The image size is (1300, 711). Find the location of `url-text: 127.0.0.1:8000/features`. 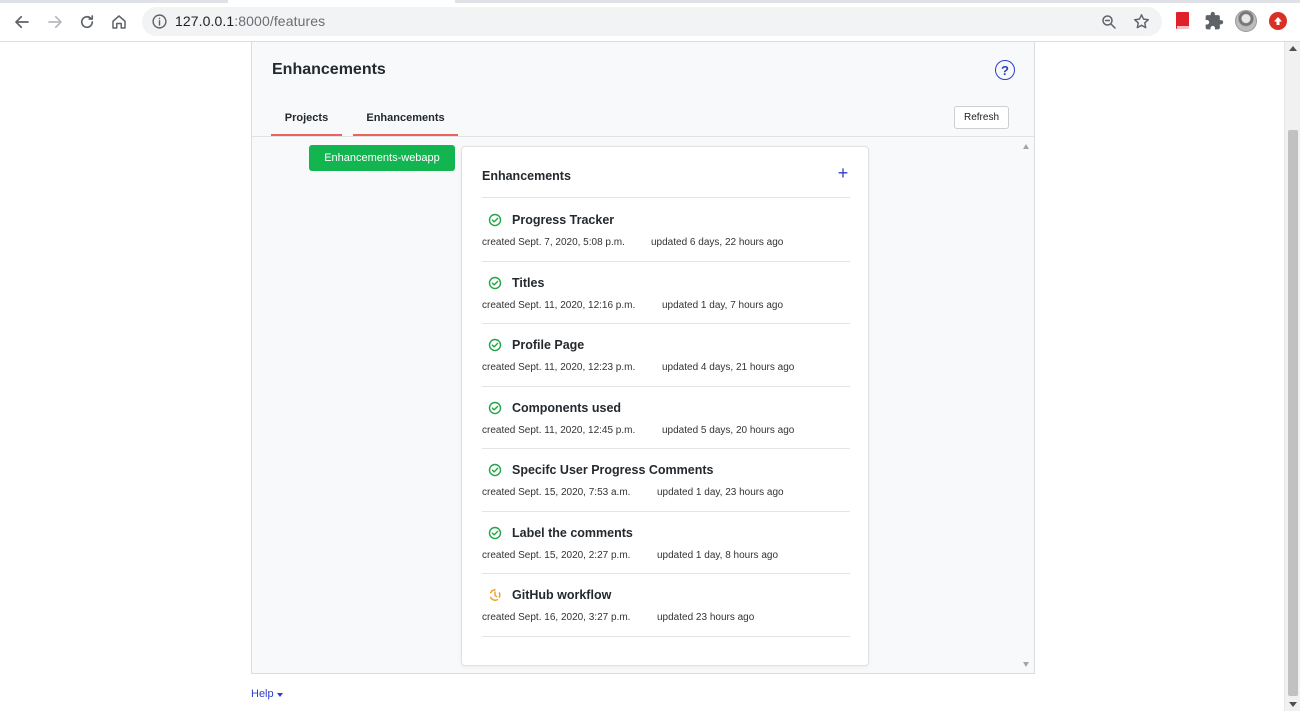

url-text: 127.0.0.1:8000/features is located at coordinates (250, 21).